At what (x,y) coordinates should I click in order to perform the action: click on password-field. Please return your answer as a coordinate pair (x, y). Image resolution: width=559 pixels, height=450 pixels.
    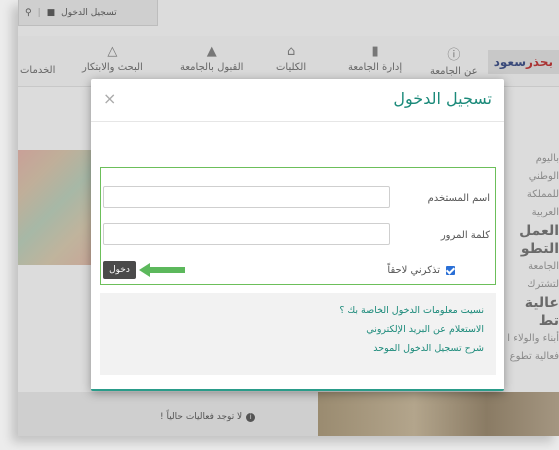
    Looking at the image, I should click on (246, 234).